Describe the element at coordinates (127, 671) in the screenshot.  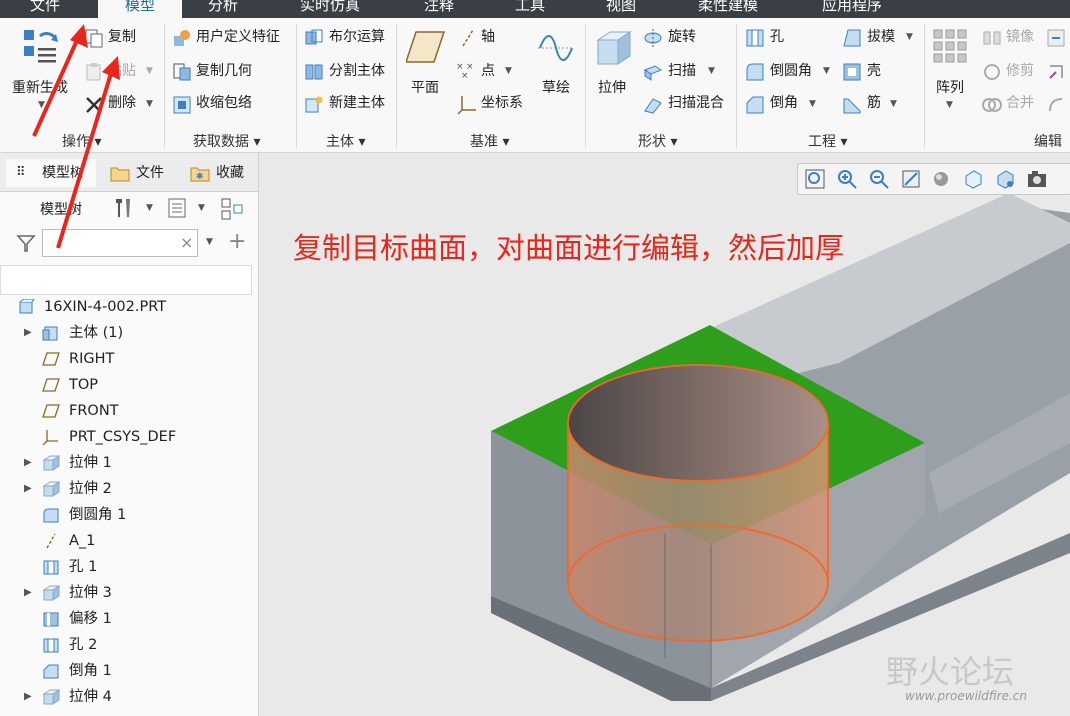
I see `tree-item: 倒角 1` at that location.